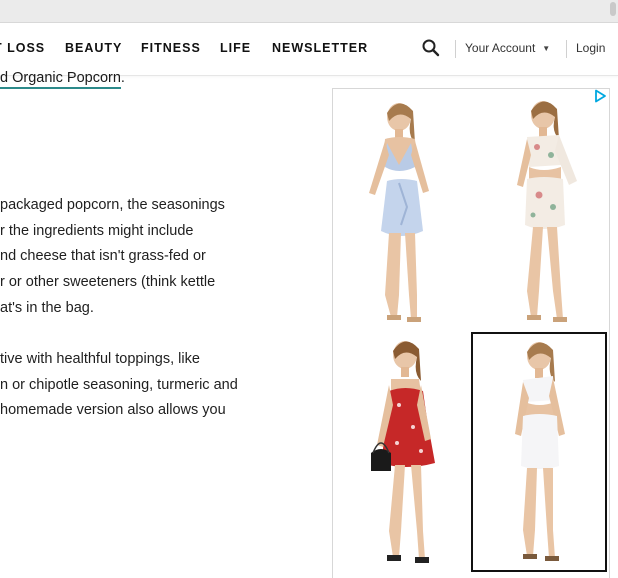  What do you see at coordinates (613, 9) in the screenshot?
I see `scrollbar-thumb` at bounding box center [613, 9].